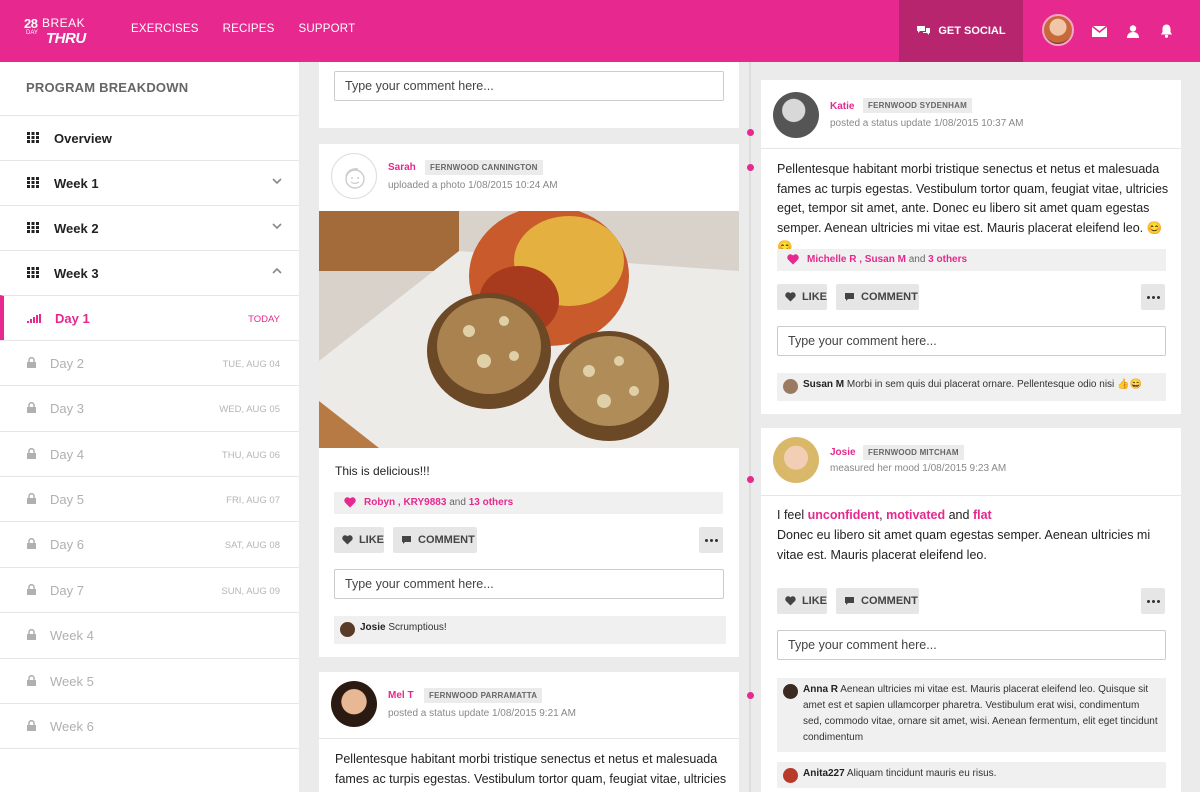  What do you see at coordinates (249, 29) in the screenshot?
I see `nav-recipes: RECIPES` at bounding box center [249, 29].